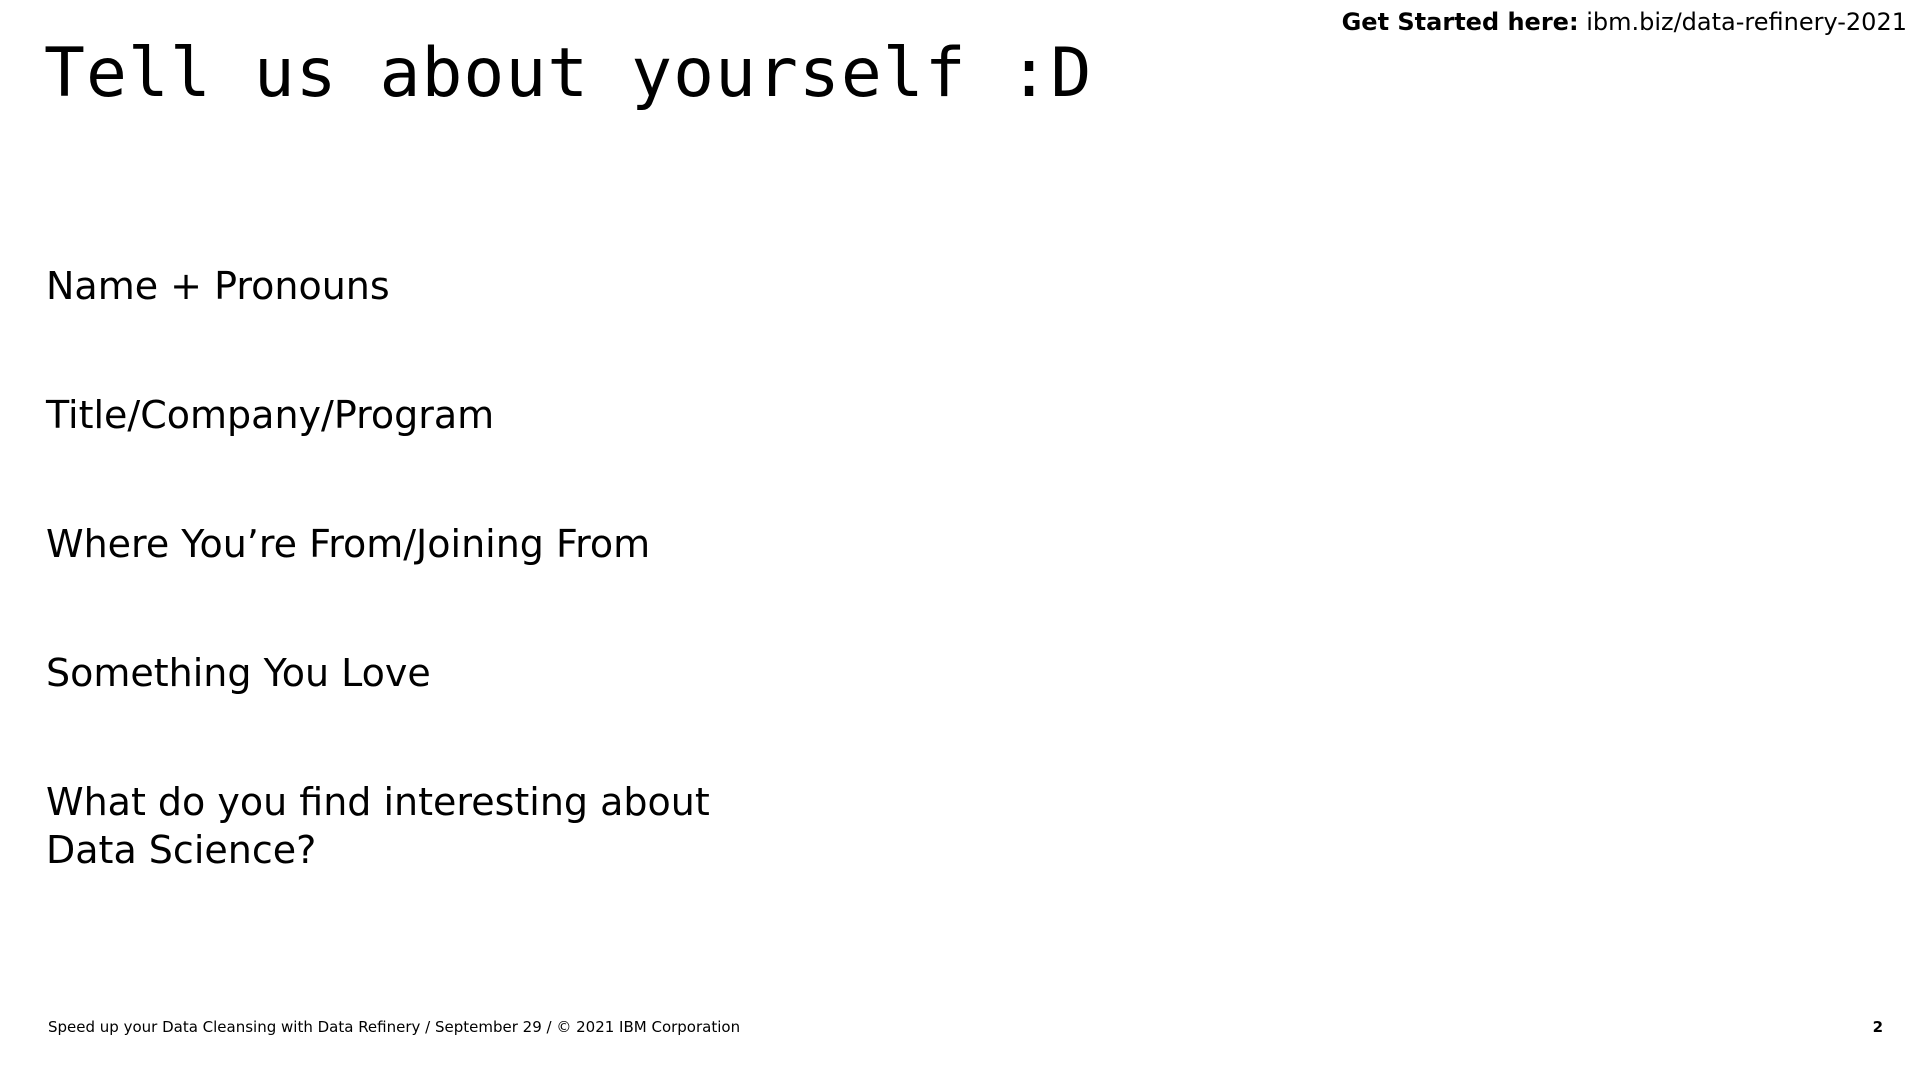 The width and height of the screenshot is (1920, 1080). What do you see at coordinates (238, 673) in the screenshot?
I see `prompt-item-something-you-love: Something You Love` at bounding box center [238, 673].